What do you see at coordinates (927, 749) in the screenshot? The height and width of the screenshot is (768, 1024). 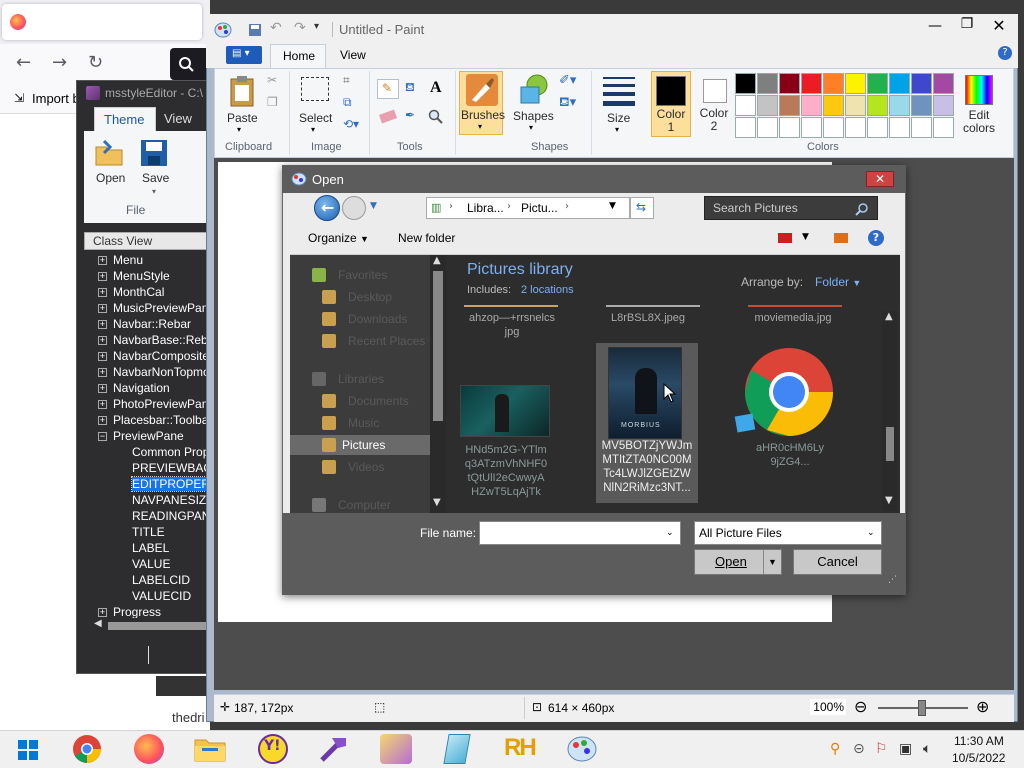 I see `volume-icon: 🔈︎` at bounding box center [927, 749].